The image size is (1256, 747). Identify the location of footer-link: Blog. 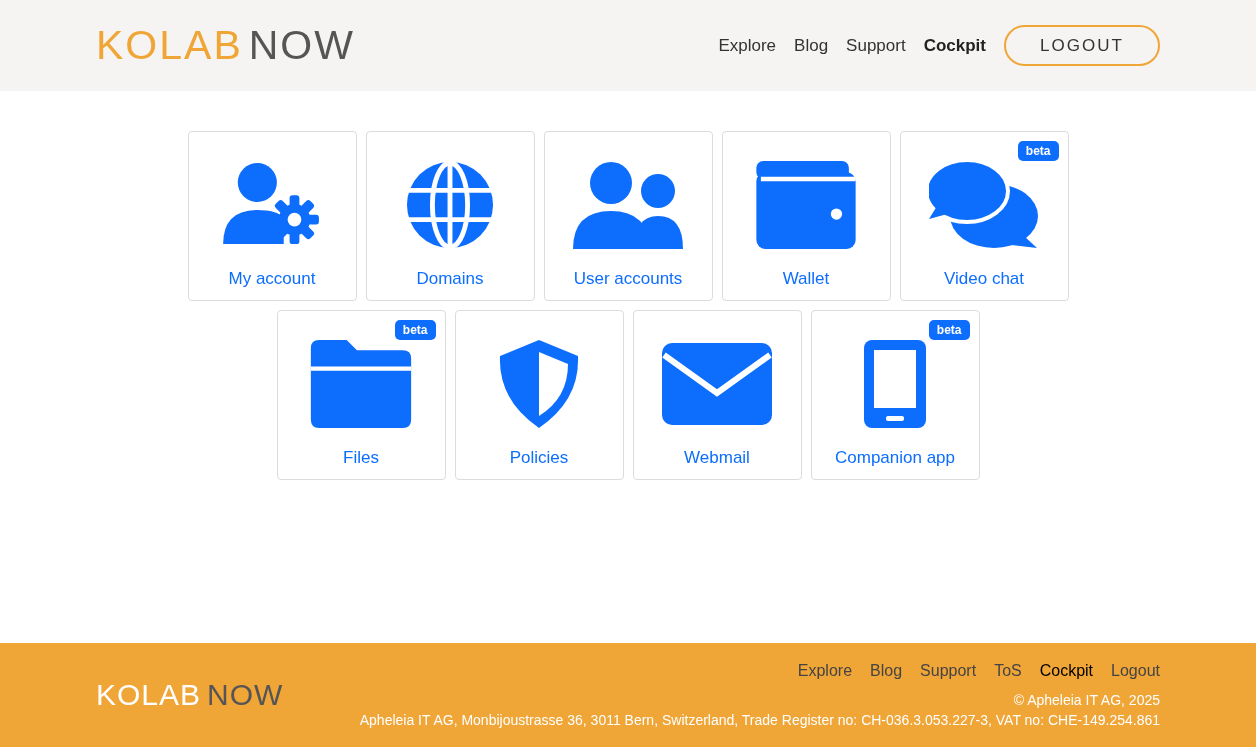
(886, 671).